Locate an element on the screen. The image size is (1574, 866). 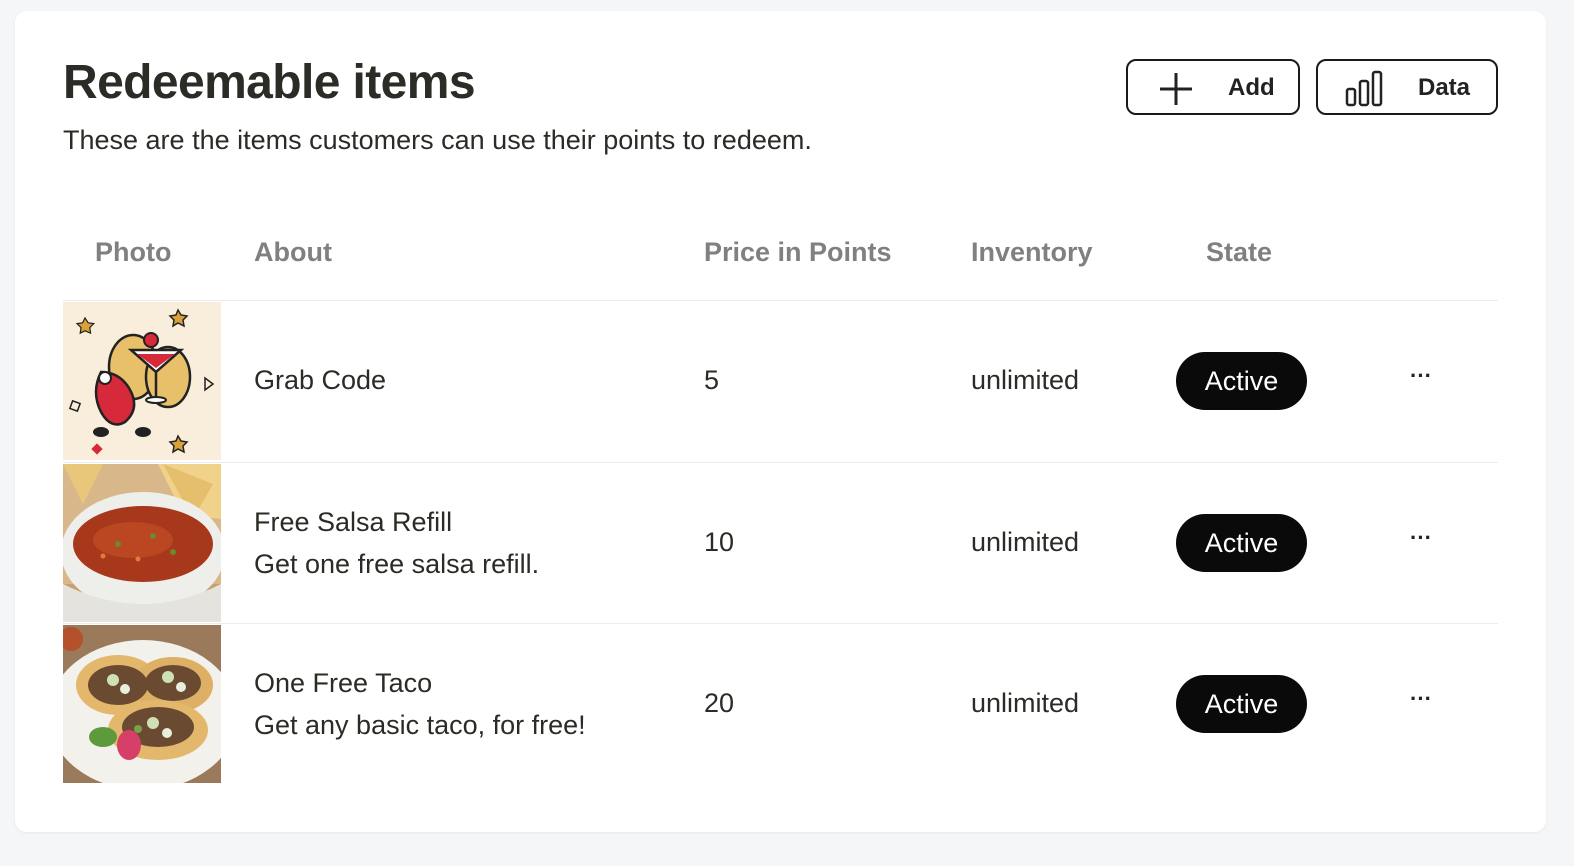
column-header-inventory: Inventory is located at coordinates (1032, 252).